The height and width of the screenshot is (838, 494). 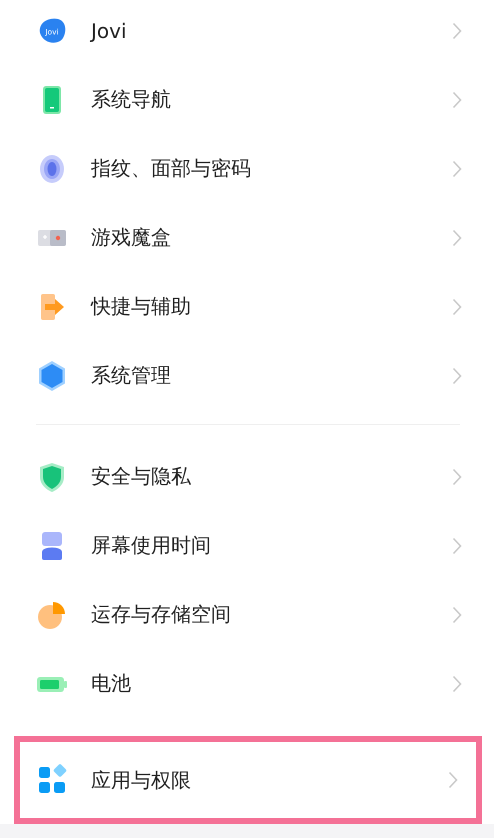 What do you see at coordinates (141, 476) in the screenshot?
I see `item-label: 安全与隐私` at bounding box center [141, 476].